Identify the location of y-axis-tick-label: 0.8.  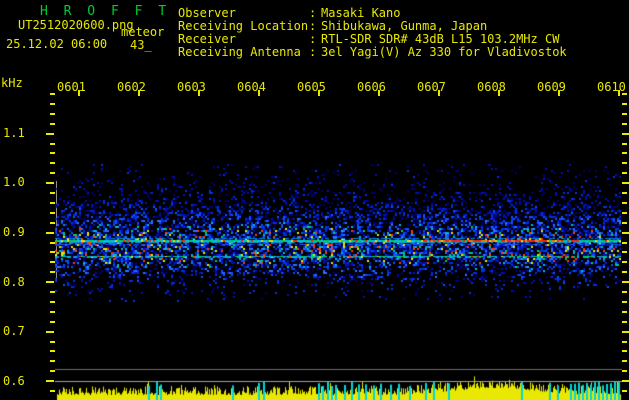
(14, 282).